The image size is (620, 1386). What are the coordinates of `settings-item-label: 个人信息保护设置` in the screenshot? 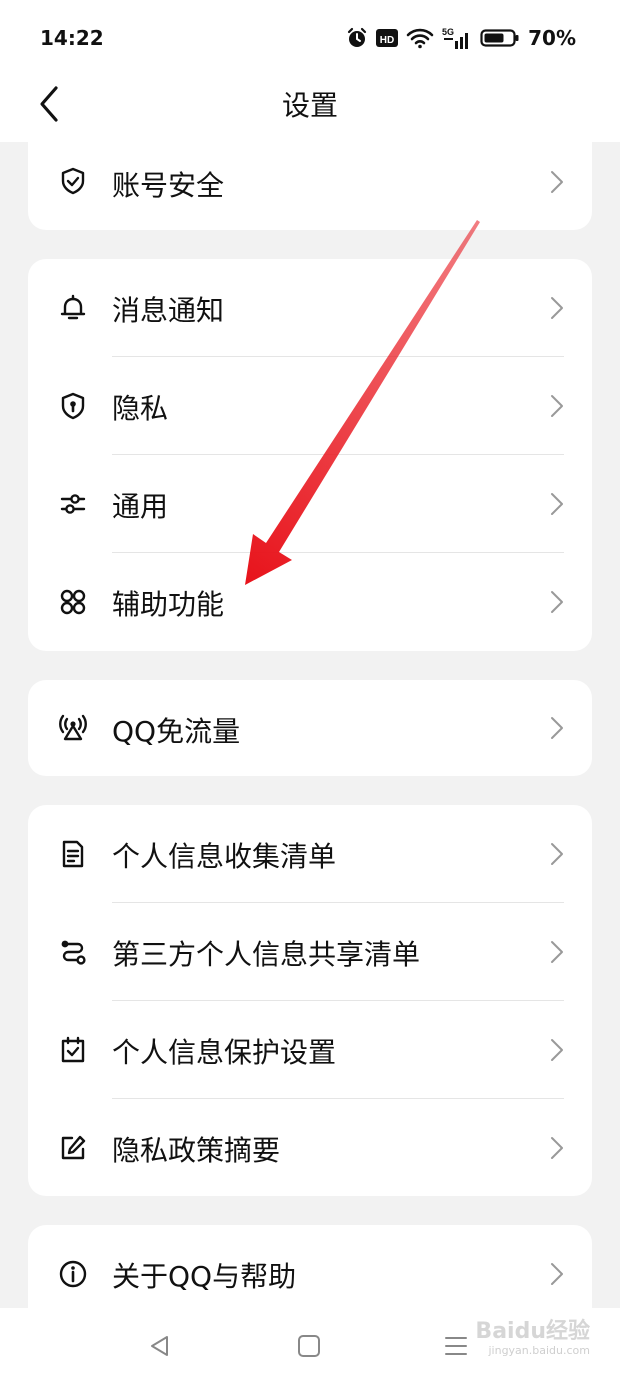 It's located at (224, 1052).